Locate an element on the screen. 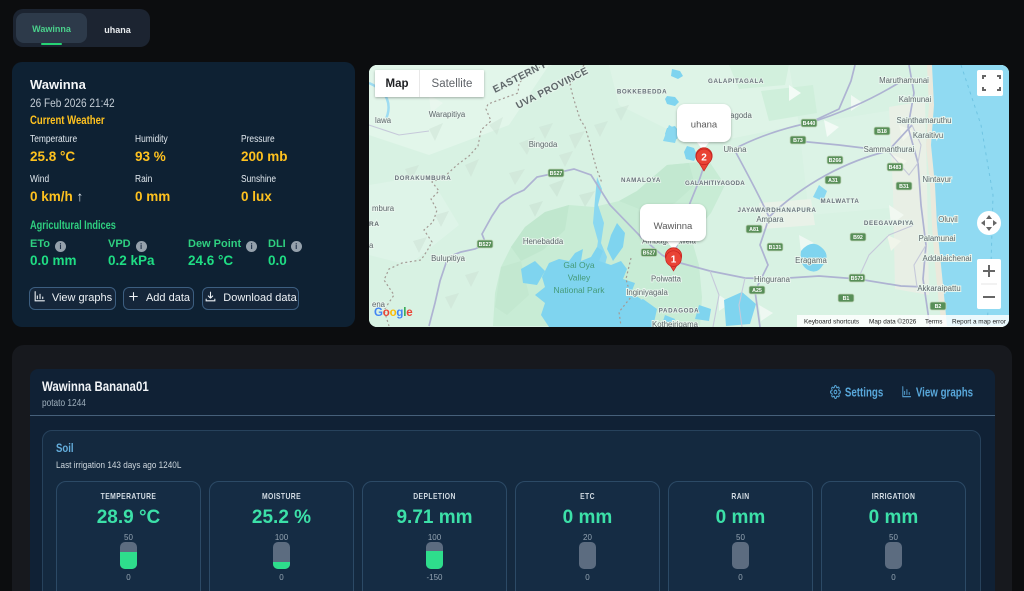 This screenshot has width=1024, height=591. svg-text: Kalmunai is located at coordinates (915, 99).